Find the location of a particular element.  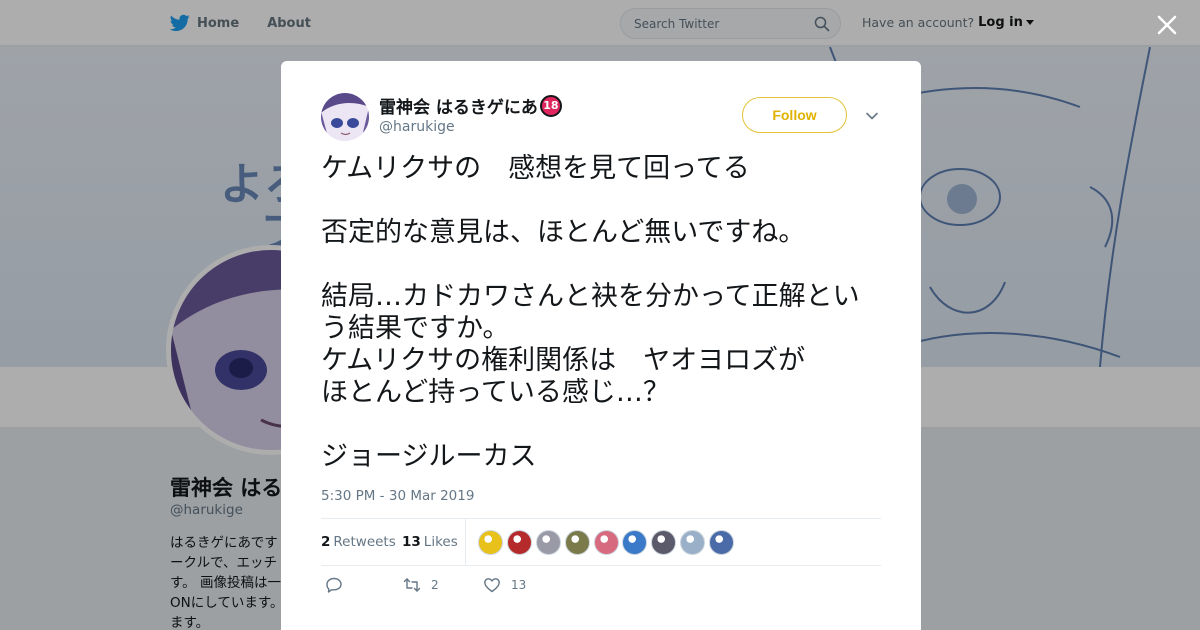

retweet-icon is located at coordinates (412, 585).